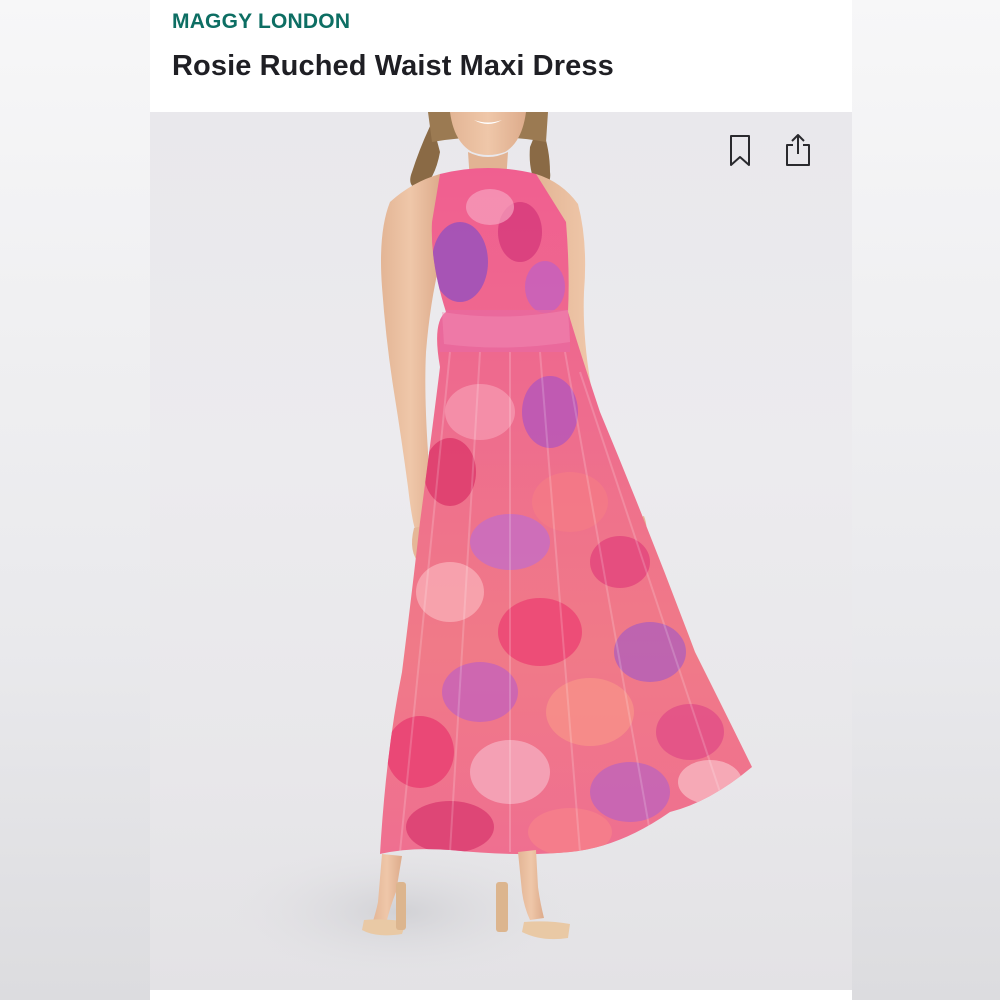 This screenshot has height=1000, width=1000. I want to click on product-title: Rosie Ruched Waist Maxi Dress, so click(393, 66).